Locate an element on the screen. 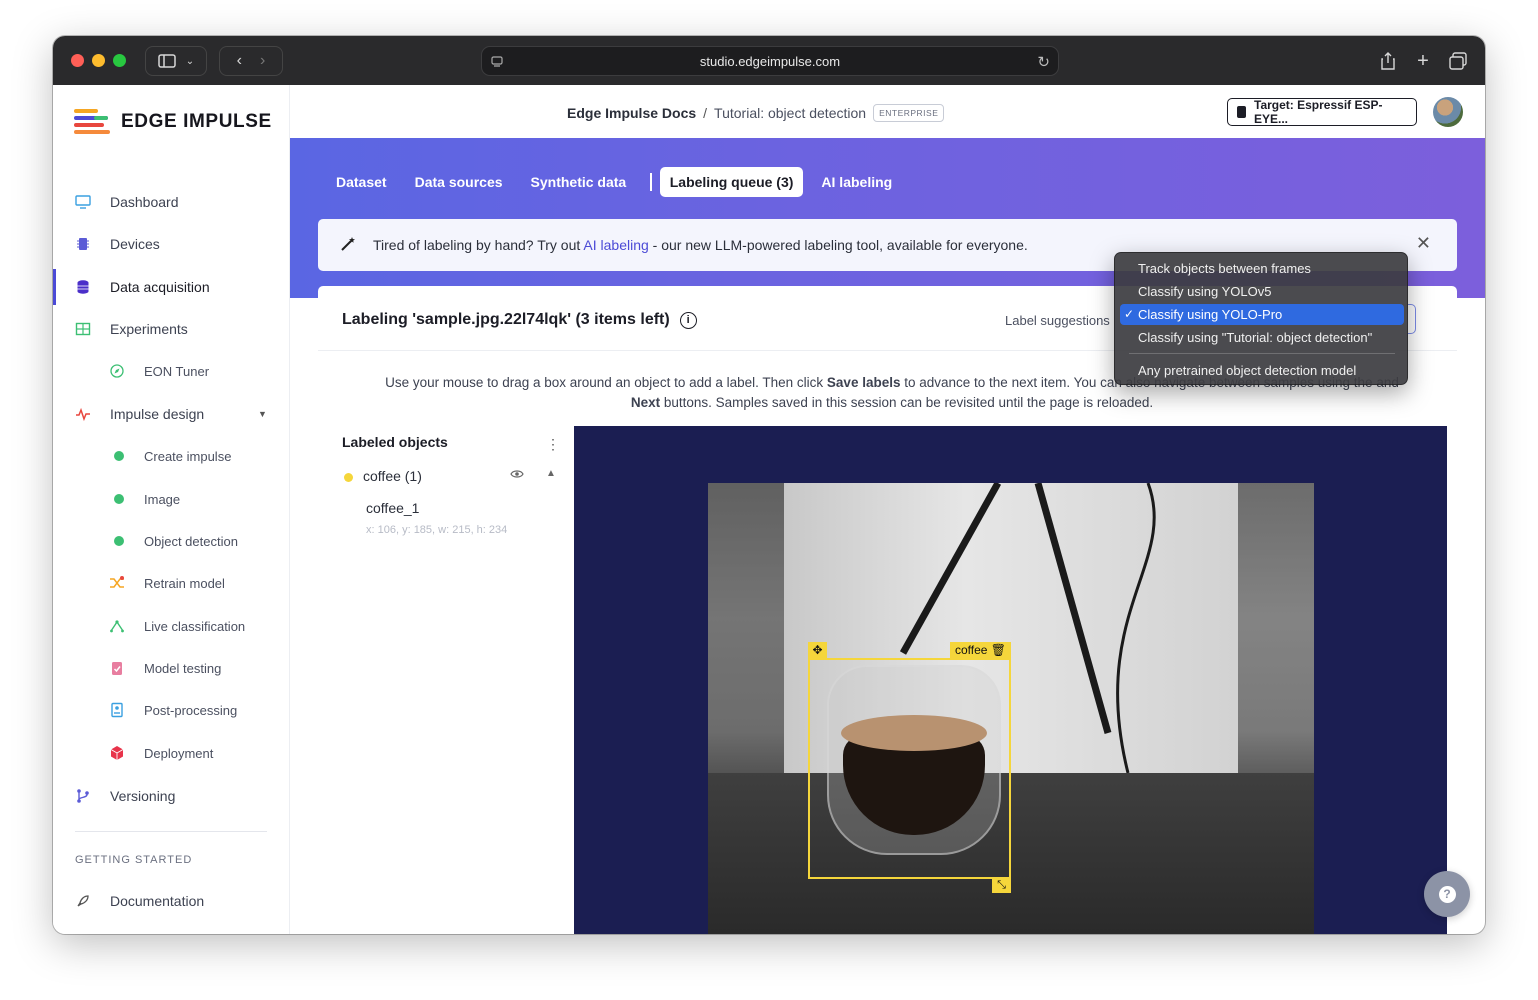 The height and width of the screenshot is (1000, 1538). label-suggestions-label: Label suggestions is located at coordinates (1057, 320).